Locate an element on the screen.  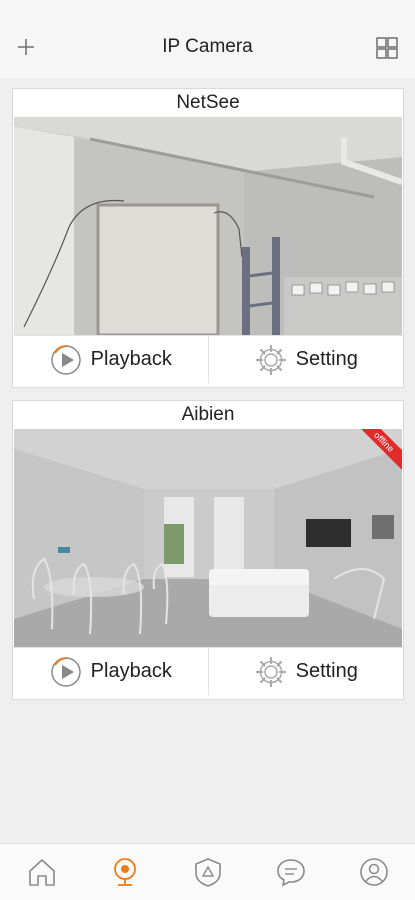
status-bar is located at coordinates (207, 13).